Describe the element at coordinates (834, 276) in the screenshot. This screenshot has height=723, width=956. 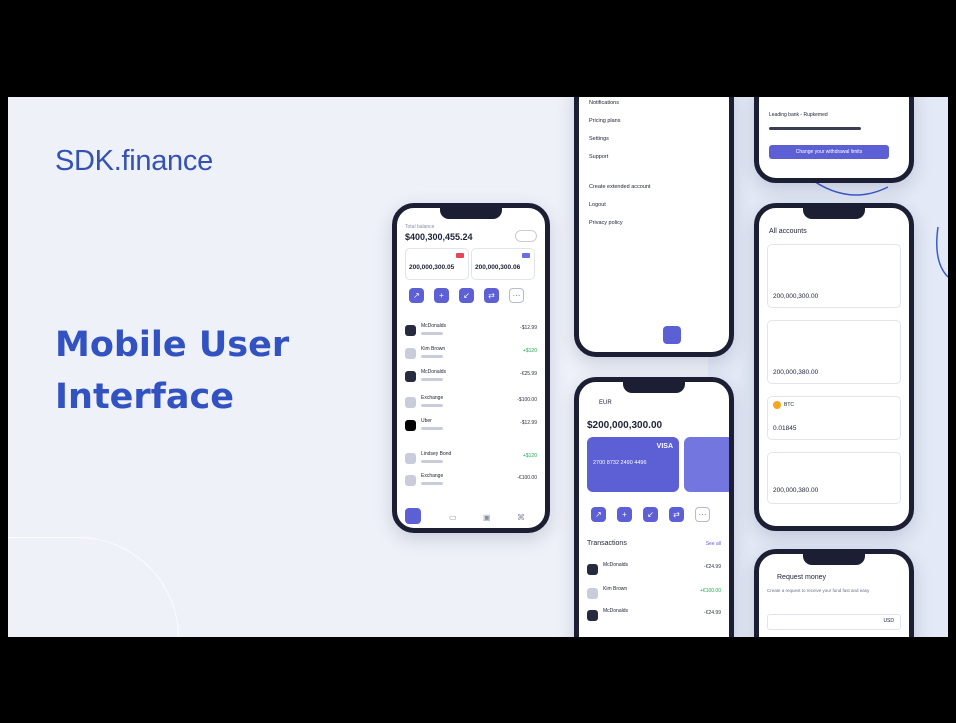
I see `account-card-usd: 200,000,300.00` at that location.